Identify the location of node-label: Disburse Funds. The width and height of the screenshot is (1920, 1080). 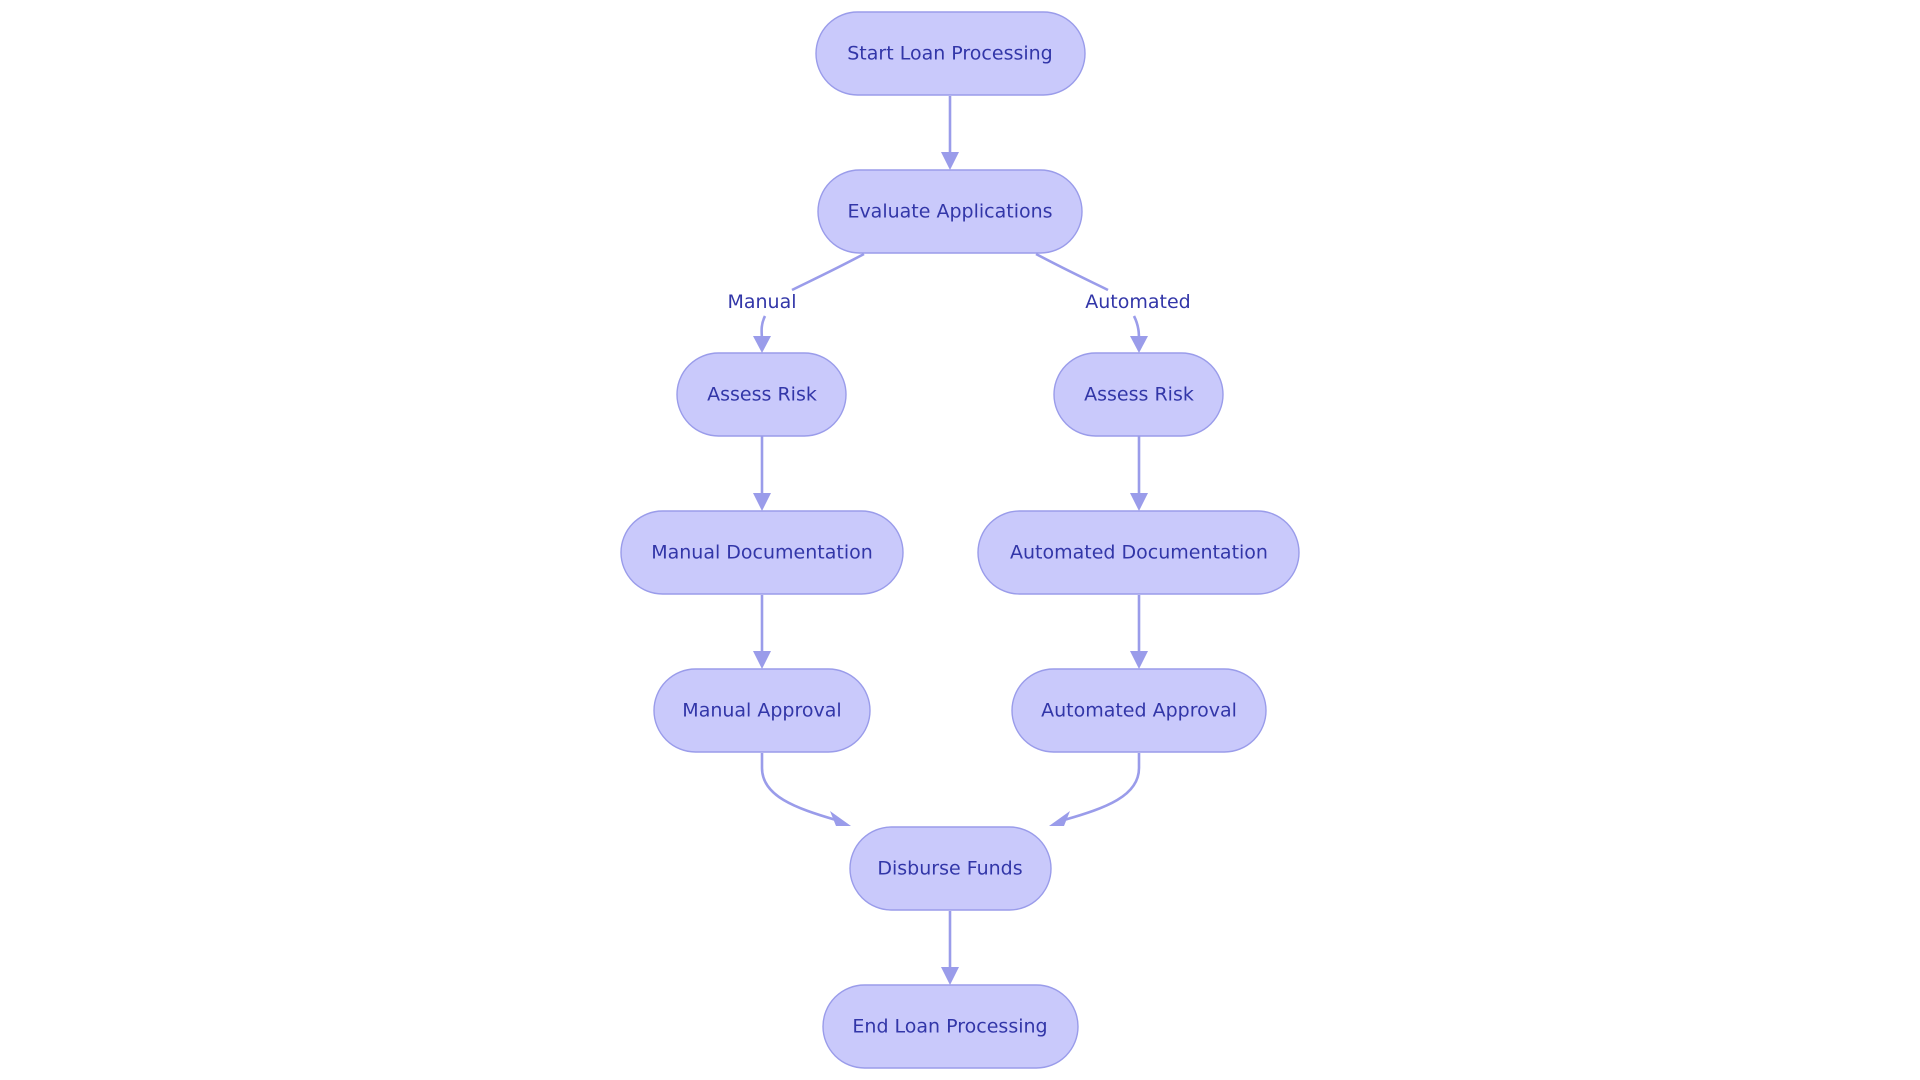
(949, 869).